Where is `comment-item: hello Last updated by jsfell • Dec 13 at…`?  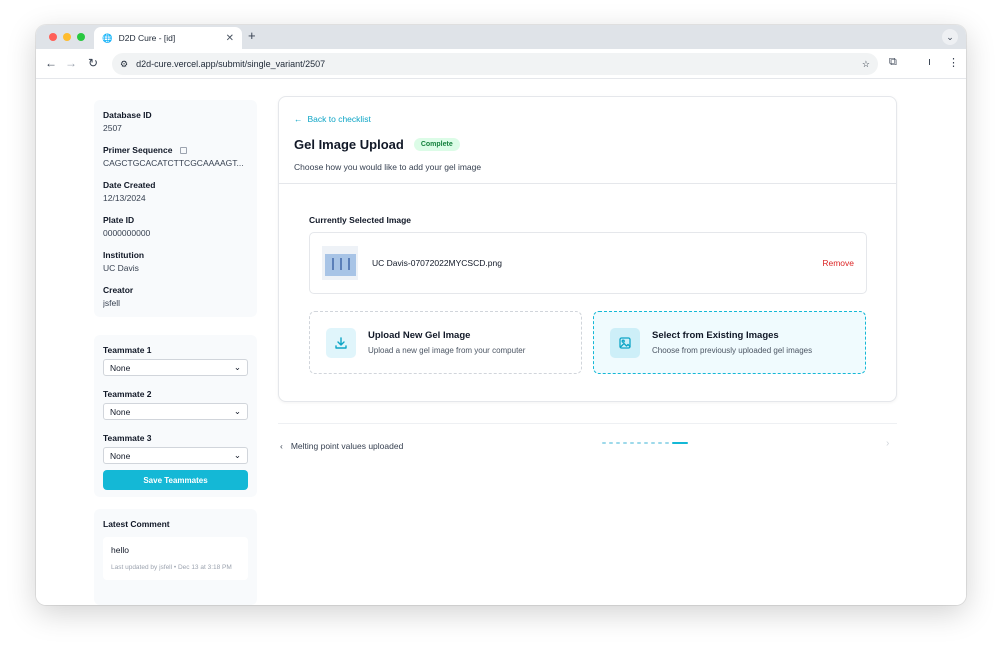
comment-item: hello Last updated by jsfell • Dec 13 at… is located at coordinates (175, 558).